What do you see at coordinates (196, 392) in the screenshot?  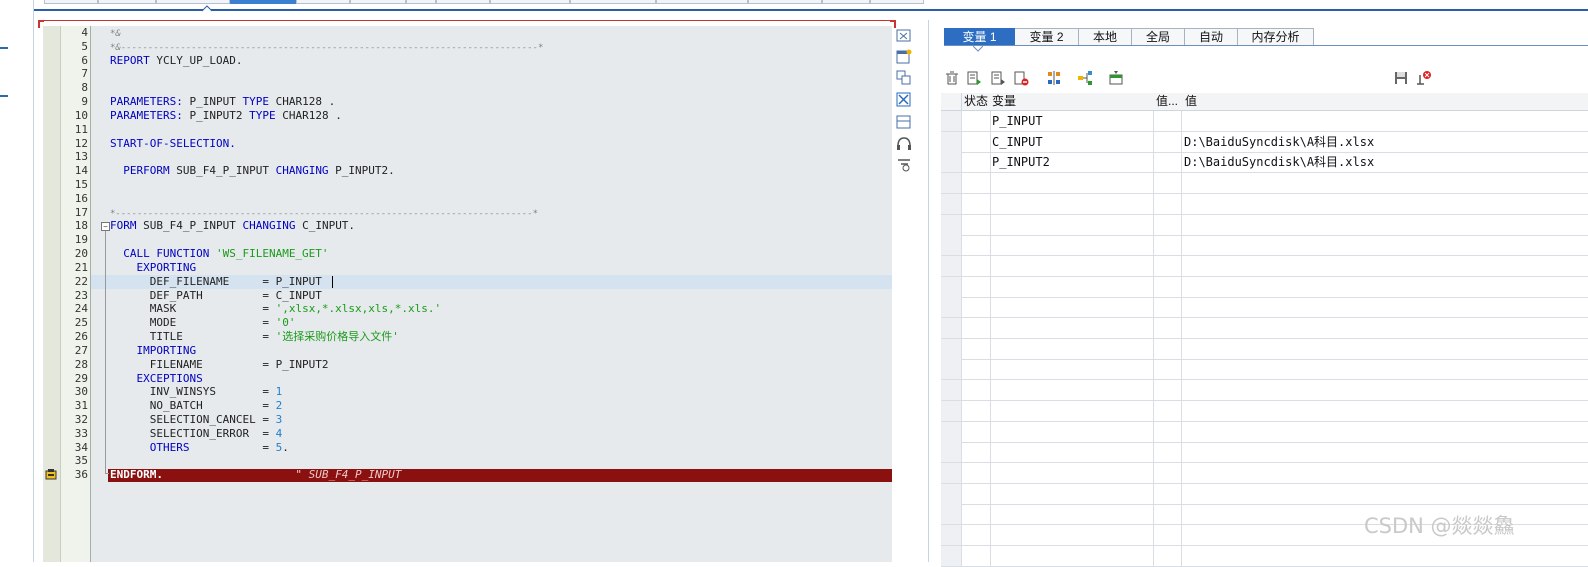 I see `code-line: INV_WINSYS = 1` at bounding box center [196, 392].